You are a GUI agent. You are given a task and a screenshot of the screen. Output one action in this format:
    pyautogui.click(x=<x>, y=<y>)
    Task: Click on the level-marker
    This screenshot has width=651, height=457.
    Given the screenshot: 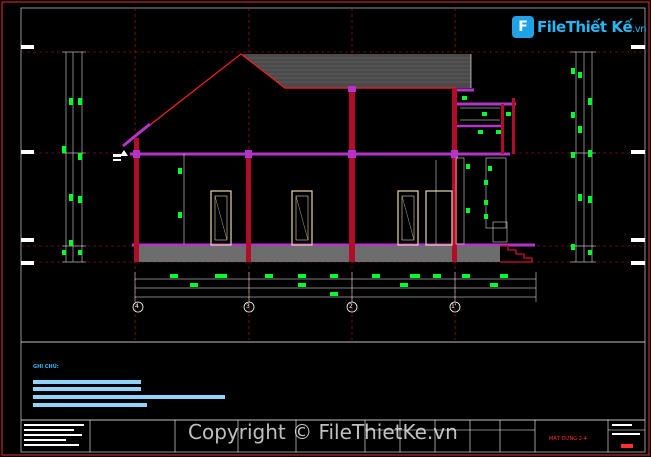 What is the action you would take?
    pyautogui.click(x=120, y=155)
    